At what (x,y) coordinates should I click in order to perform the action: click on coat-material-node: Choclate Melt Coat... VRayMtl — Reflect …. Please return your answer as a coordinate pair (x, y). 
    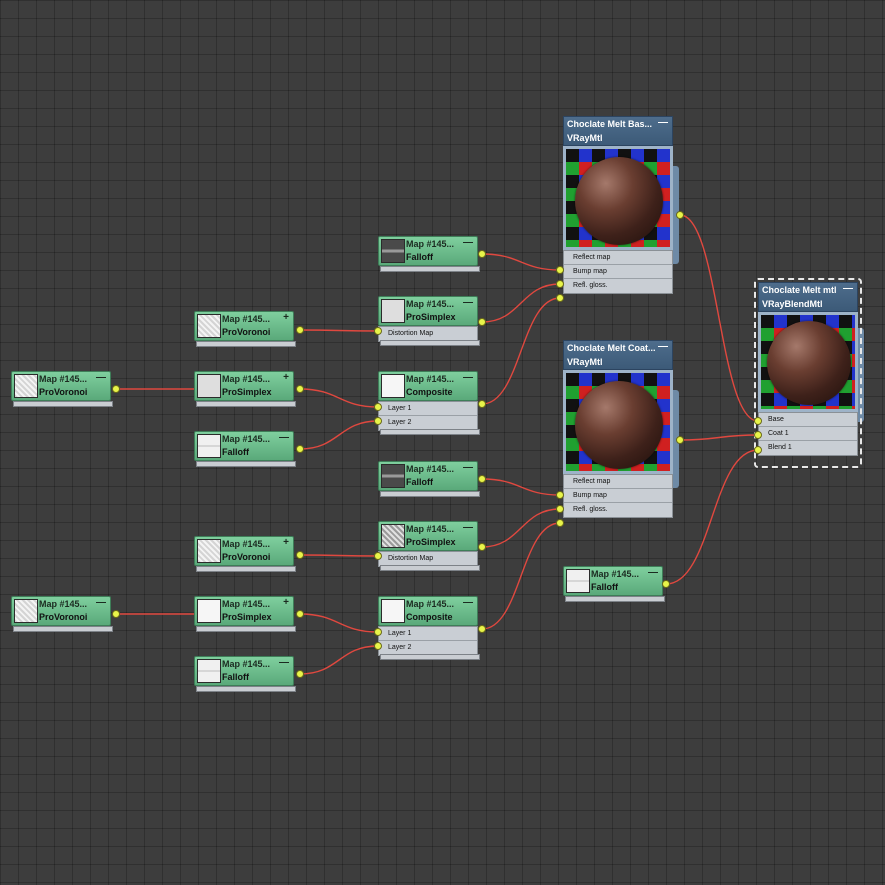
    Looking at the image, I should click on (618, 429).